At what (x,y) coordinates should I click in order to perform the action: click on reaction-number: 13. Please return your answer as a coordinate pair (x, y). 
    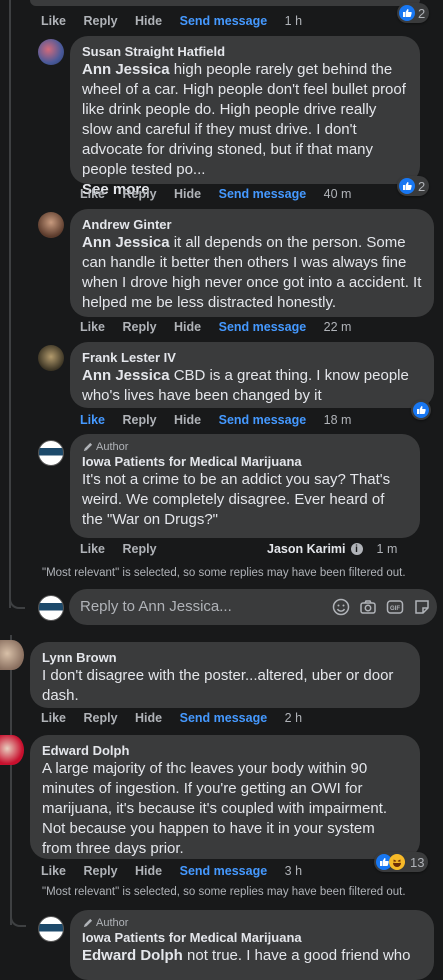
    Looking at the image, I should click on (417, 862).